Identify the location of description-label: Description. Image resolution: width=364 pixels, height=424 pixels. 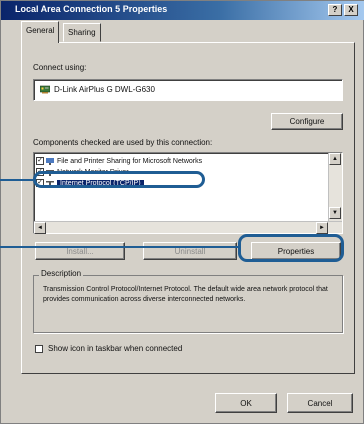
(61, 273).